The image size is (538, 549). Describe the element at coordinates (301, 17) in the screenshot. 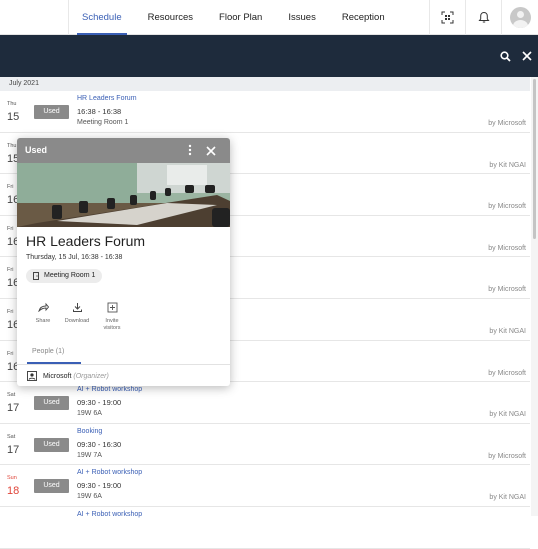

I see `tab-issues: Issues` at that location.